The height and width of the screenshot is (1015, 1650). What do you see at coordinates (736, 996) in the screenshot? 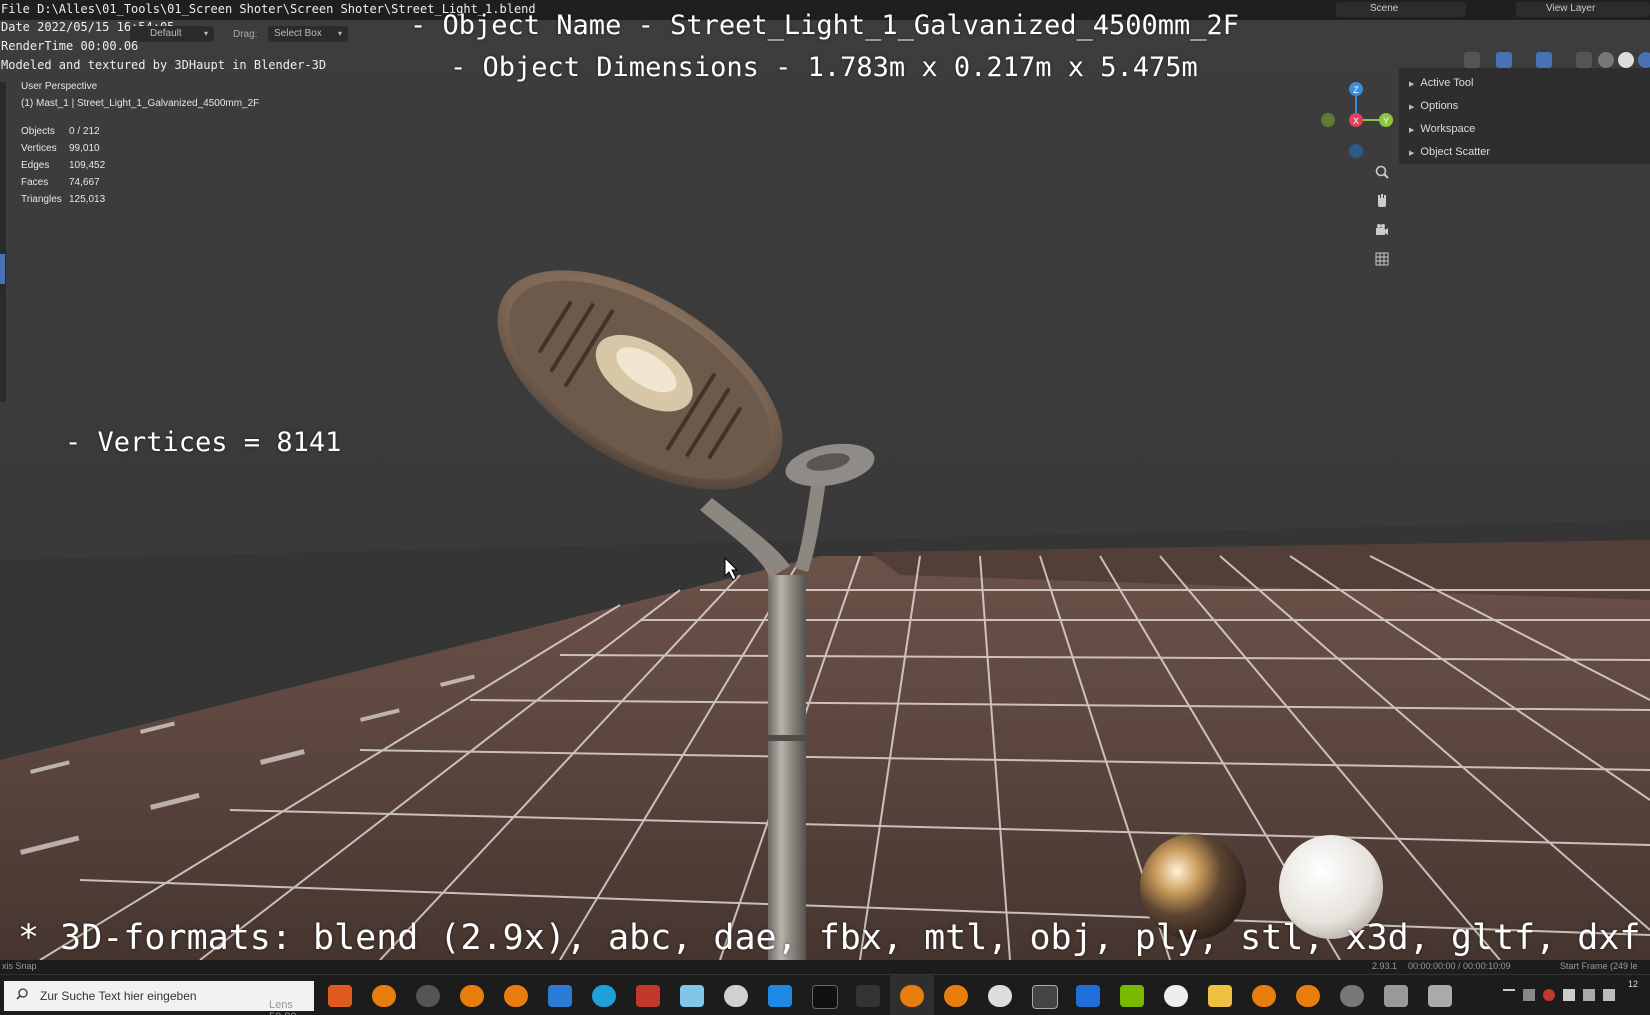
I see `paint-icon` at bounding box center [736, 996].